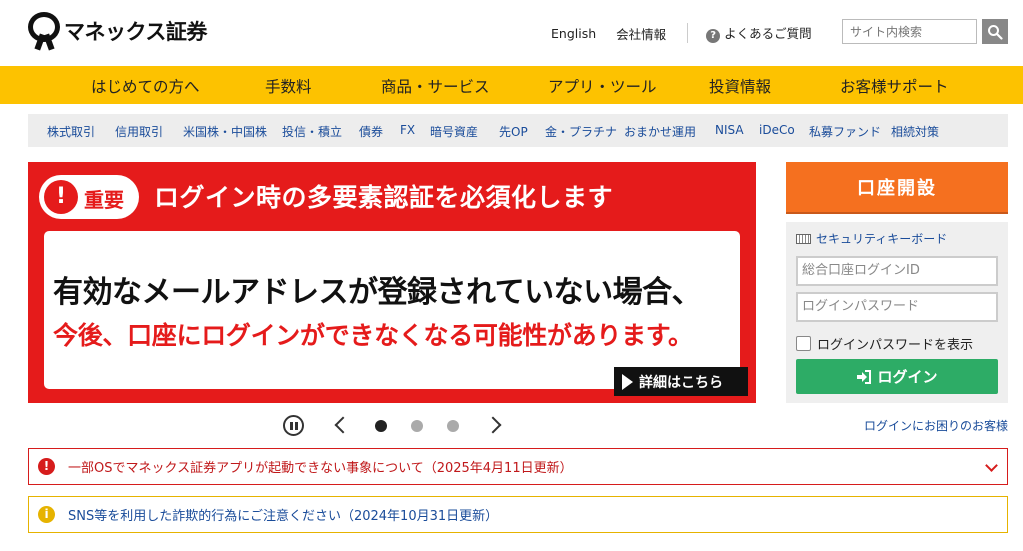 Image resolution: width=1023 pixels, height=551 pixels. Describe the element at coordinates (46, 514) in the screenshot. I see `info-icon: i` at that location.